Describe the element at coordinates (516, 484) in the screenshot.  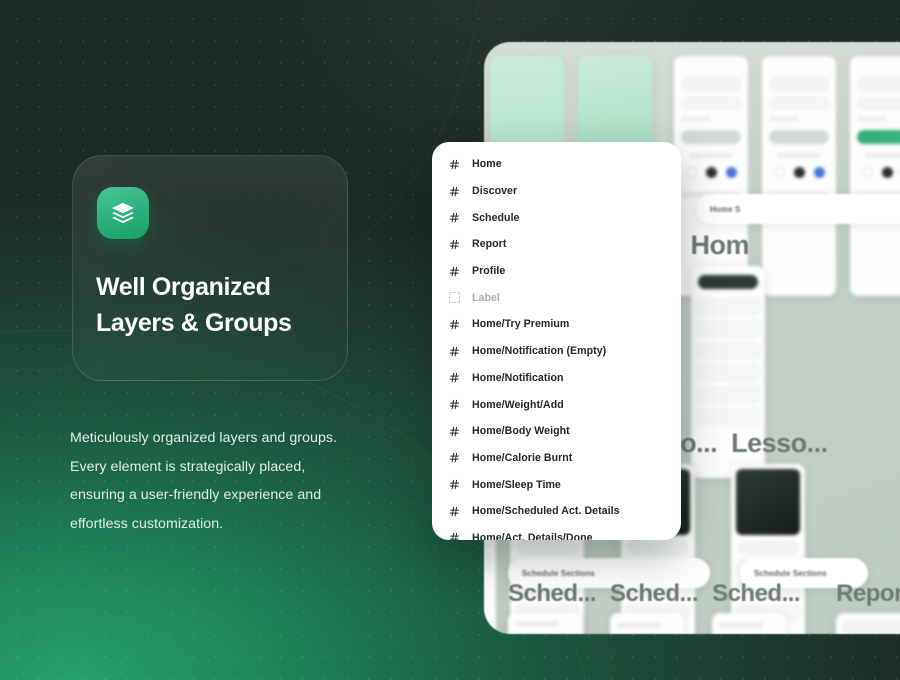
I see `layer-row-label: Home/Sleep Time` at that location.